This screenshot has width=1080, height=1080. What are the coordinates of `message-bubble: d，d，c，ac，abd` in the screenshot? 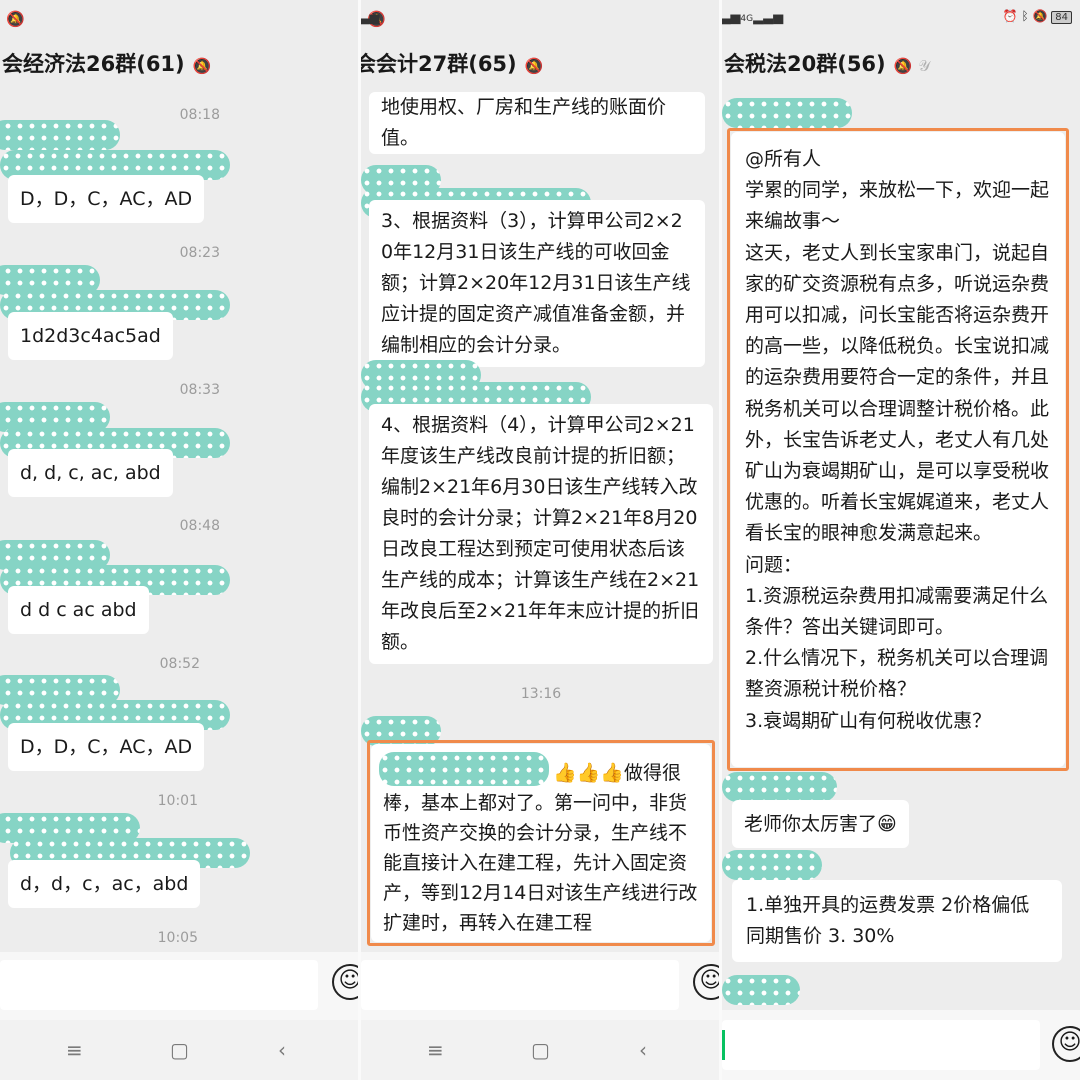 It's located at (104, 884).